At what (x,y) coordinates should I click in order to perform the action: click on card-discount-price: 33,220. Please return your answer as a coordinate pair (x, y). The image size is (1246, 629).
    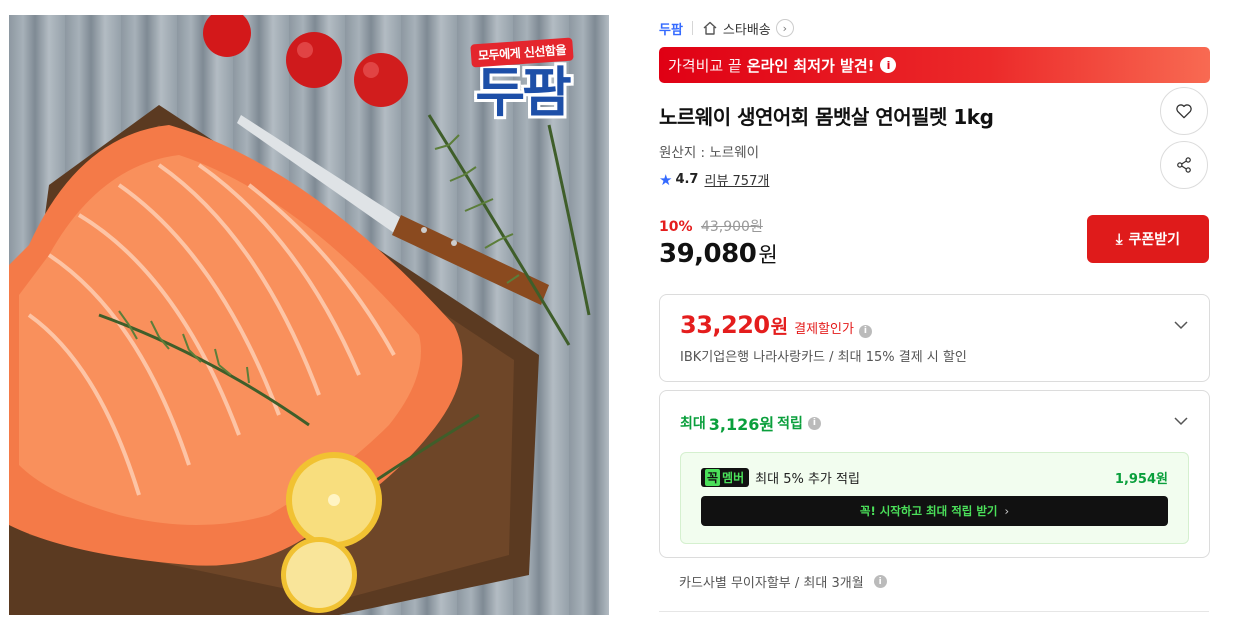
    Looking at the image, I should click on (725, 325).